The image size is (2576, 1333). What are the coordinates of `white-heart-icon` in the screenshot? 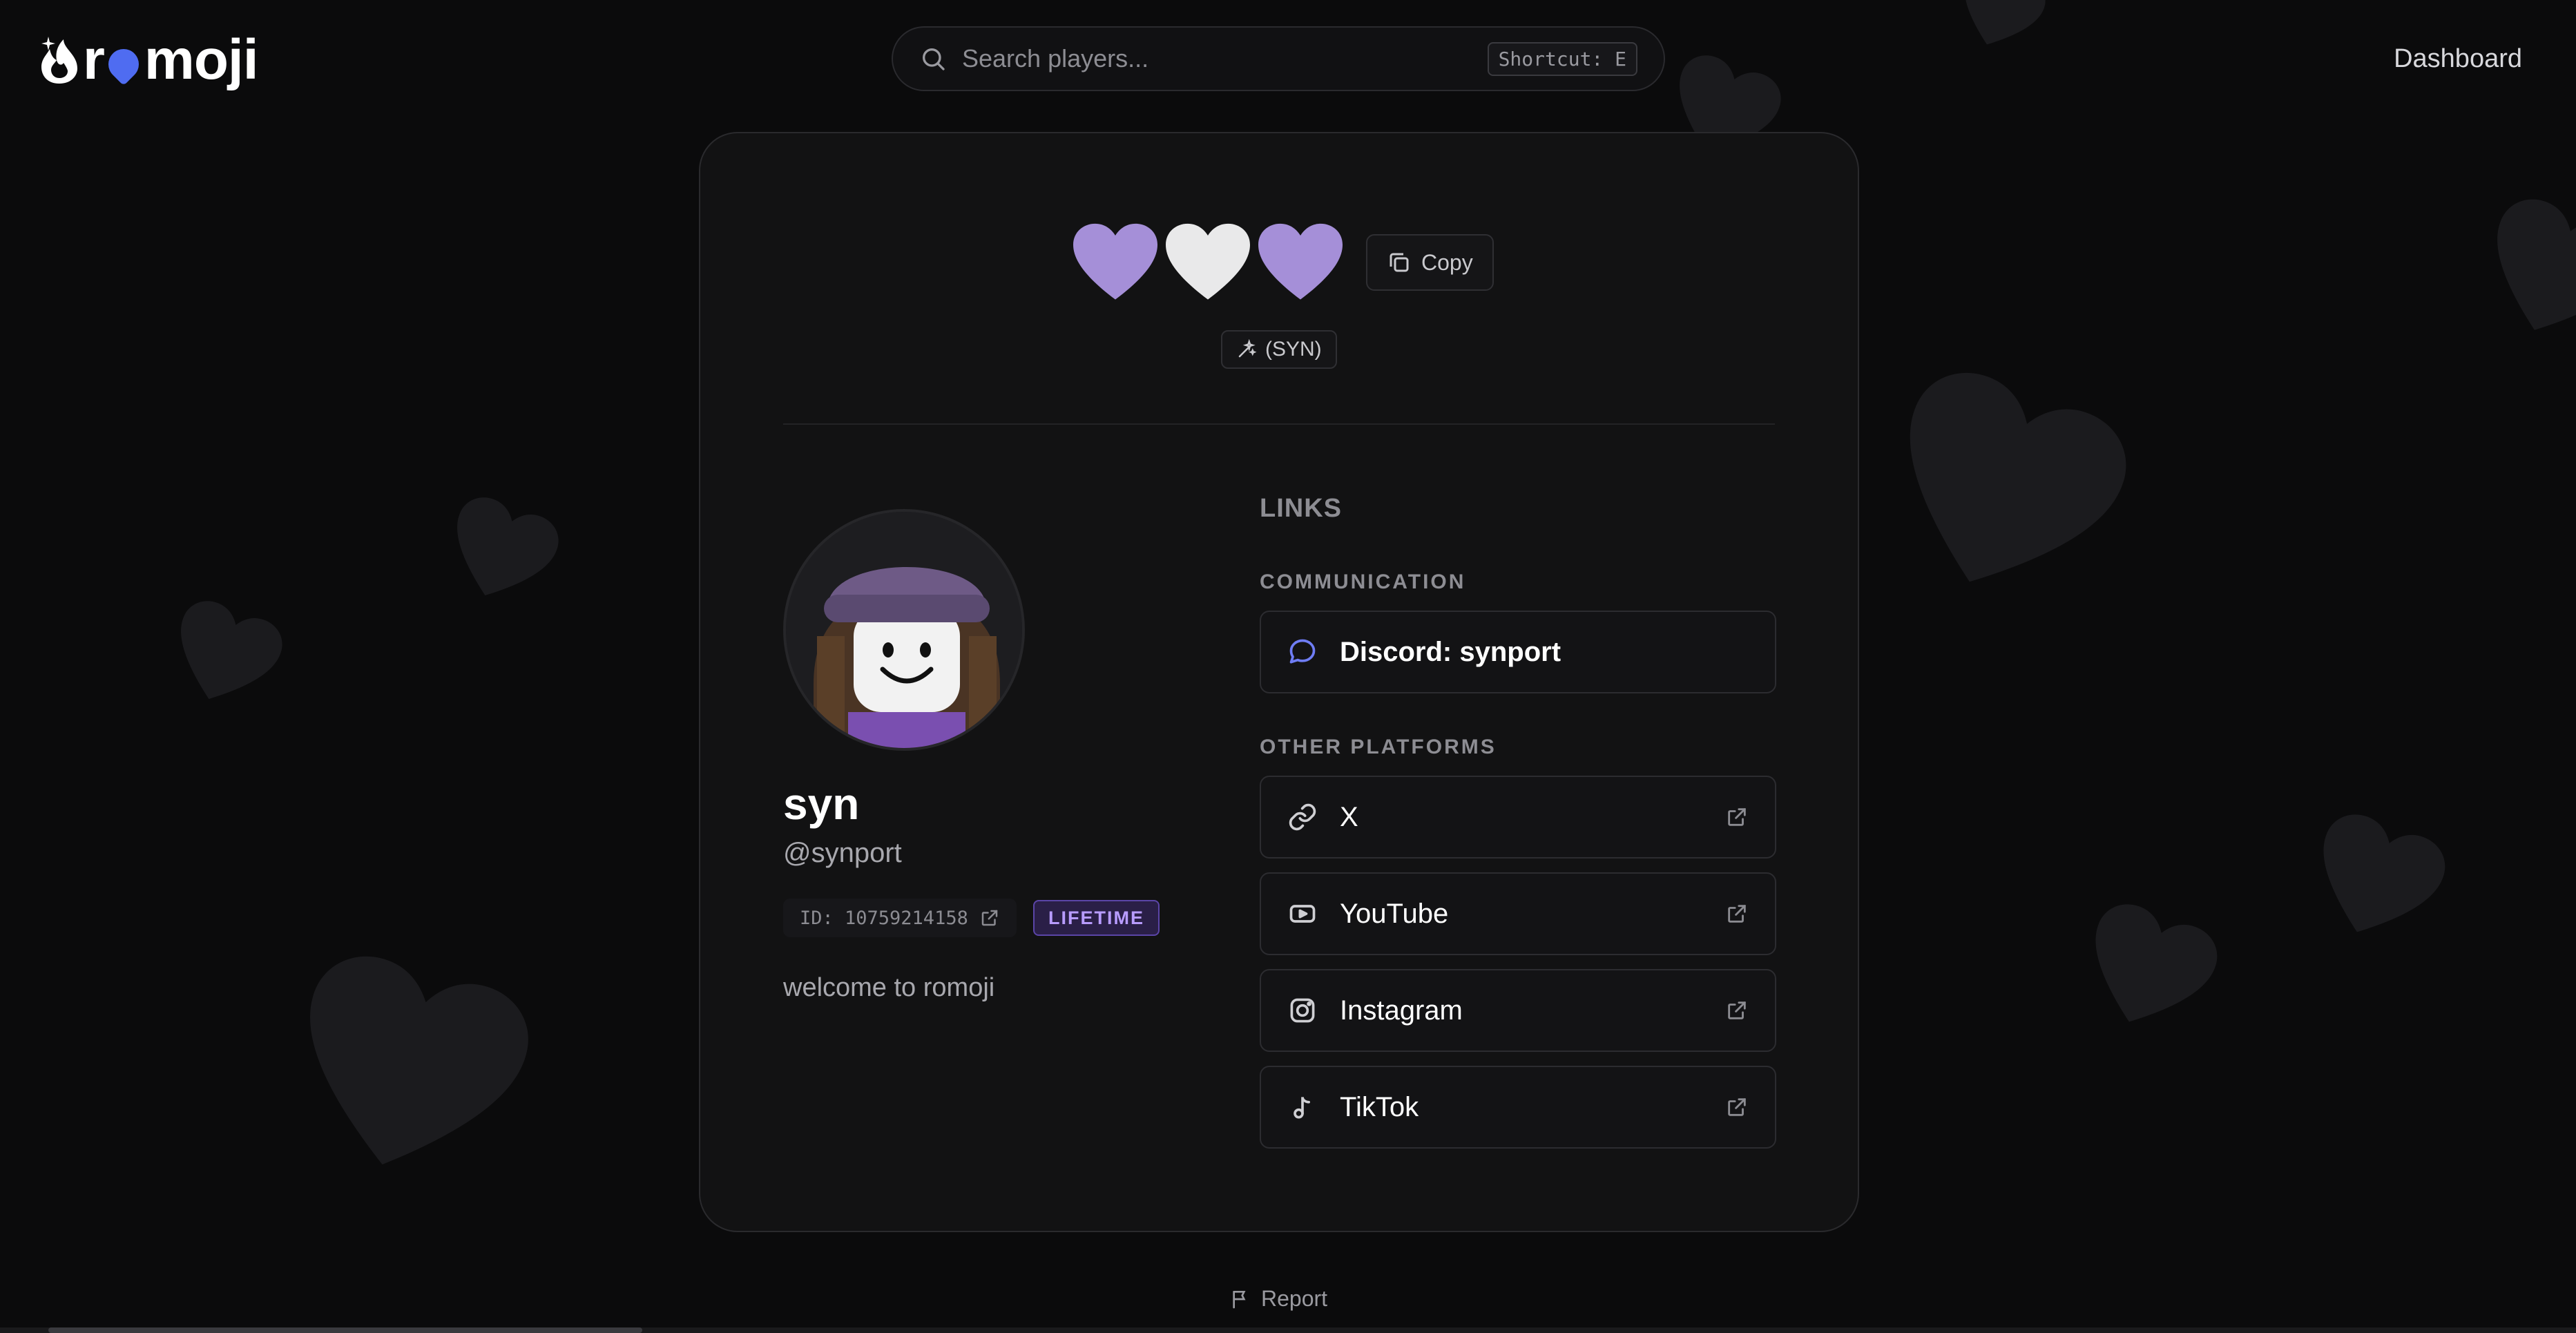 It's located at (1208, 261).